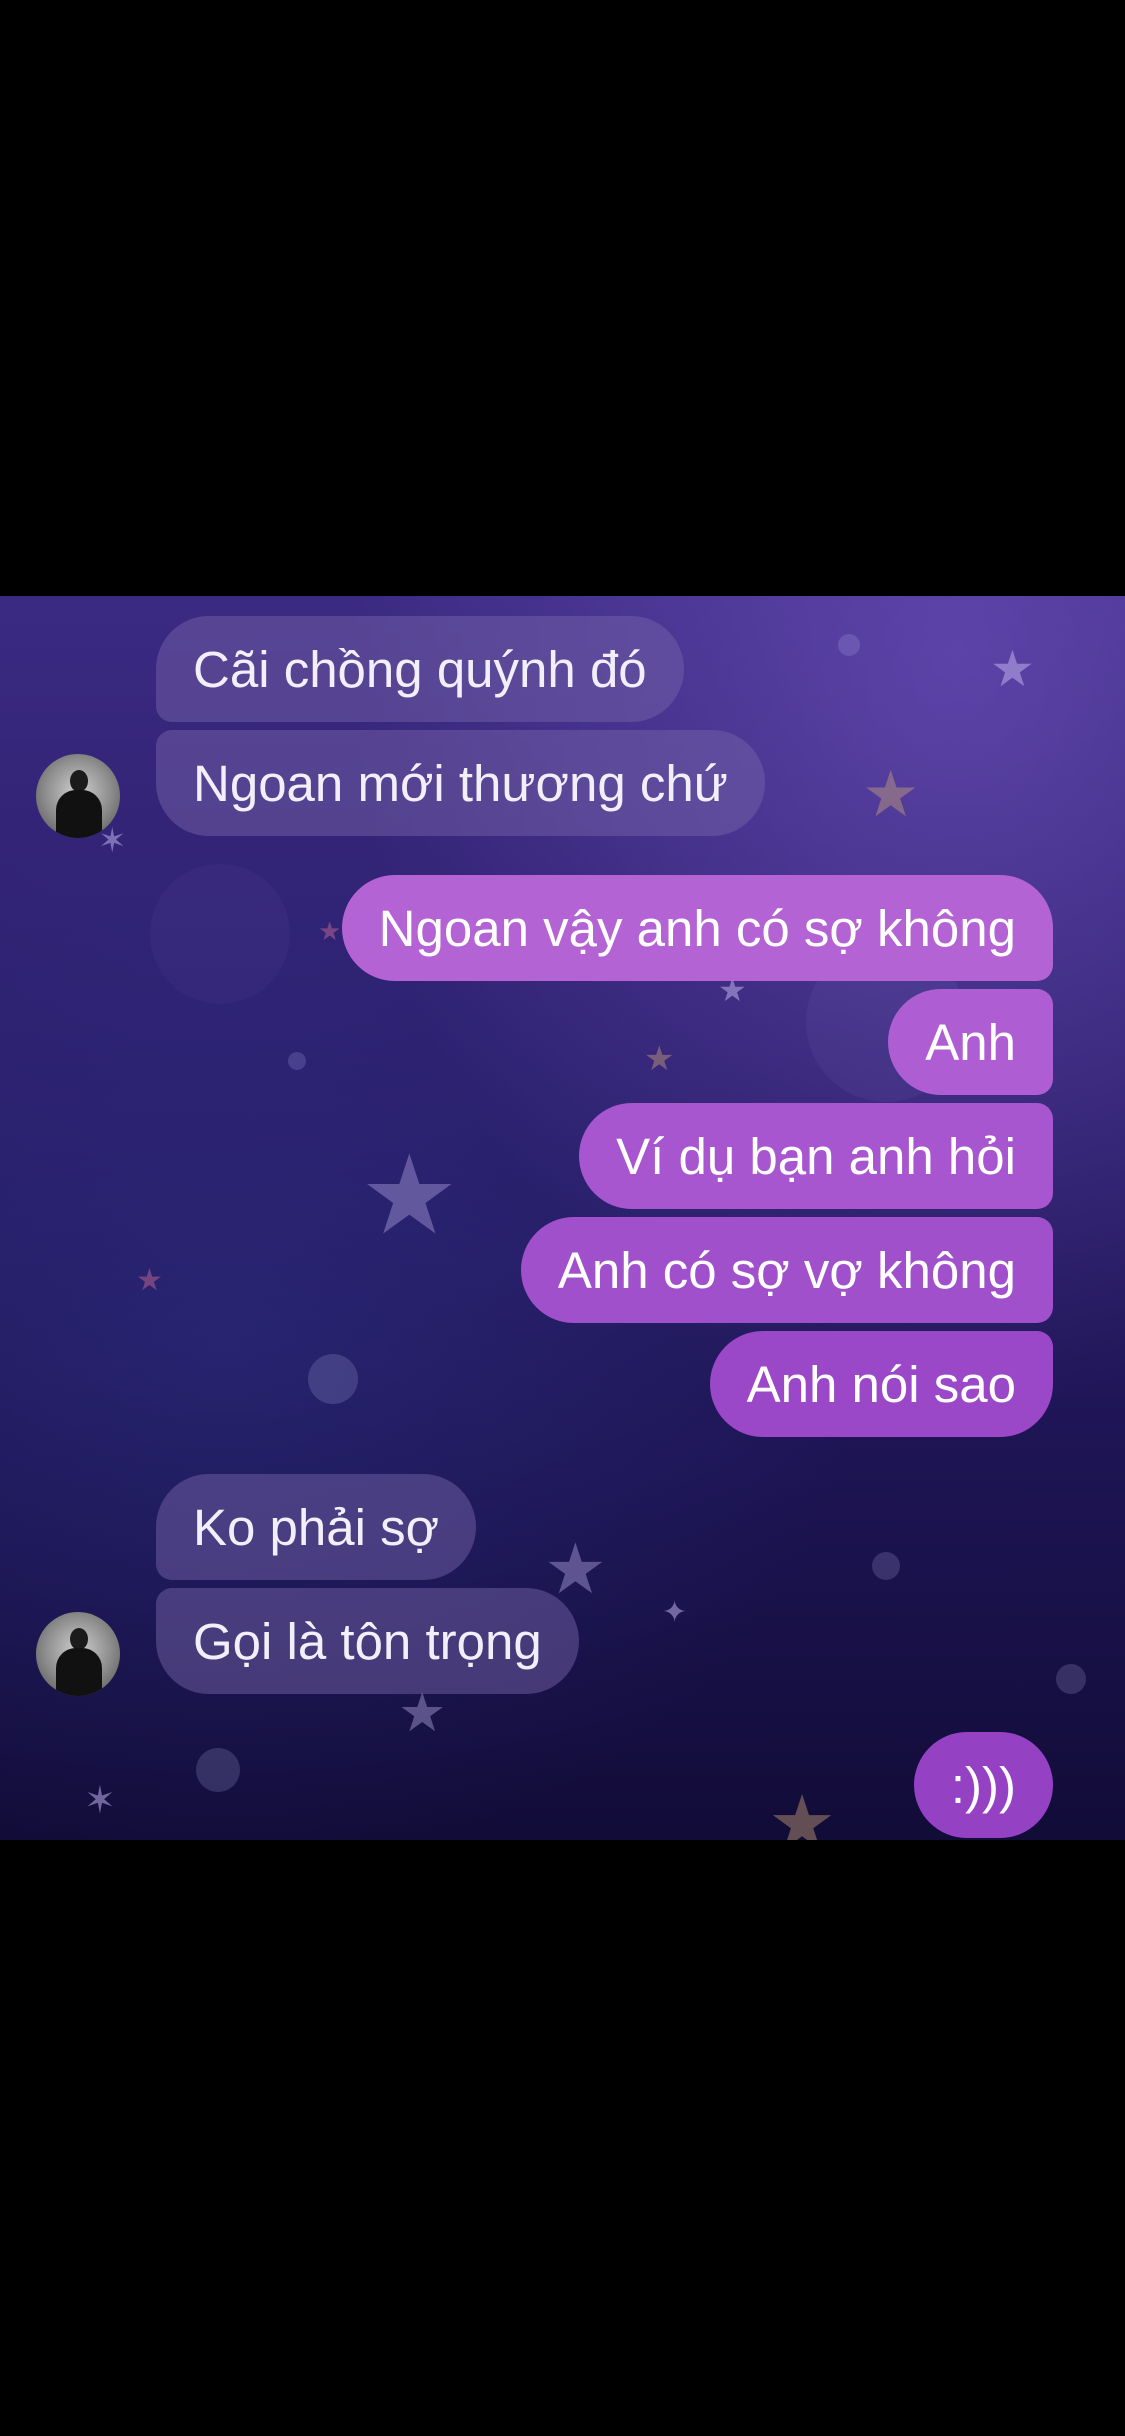 The height and width of the screenshot is (2436, 1125). Describe the element at coordinates (881, 1384) in the screenshot. I see `outgoing-message: Anh nói sao` at that location.